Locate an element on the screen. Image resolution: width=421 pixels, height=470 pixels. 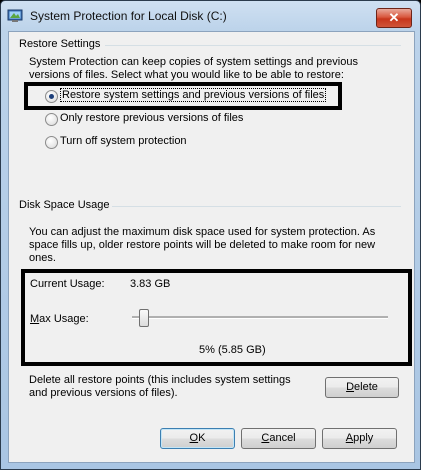
cancel-button-label: ancel is located at coordinates (282, 438).